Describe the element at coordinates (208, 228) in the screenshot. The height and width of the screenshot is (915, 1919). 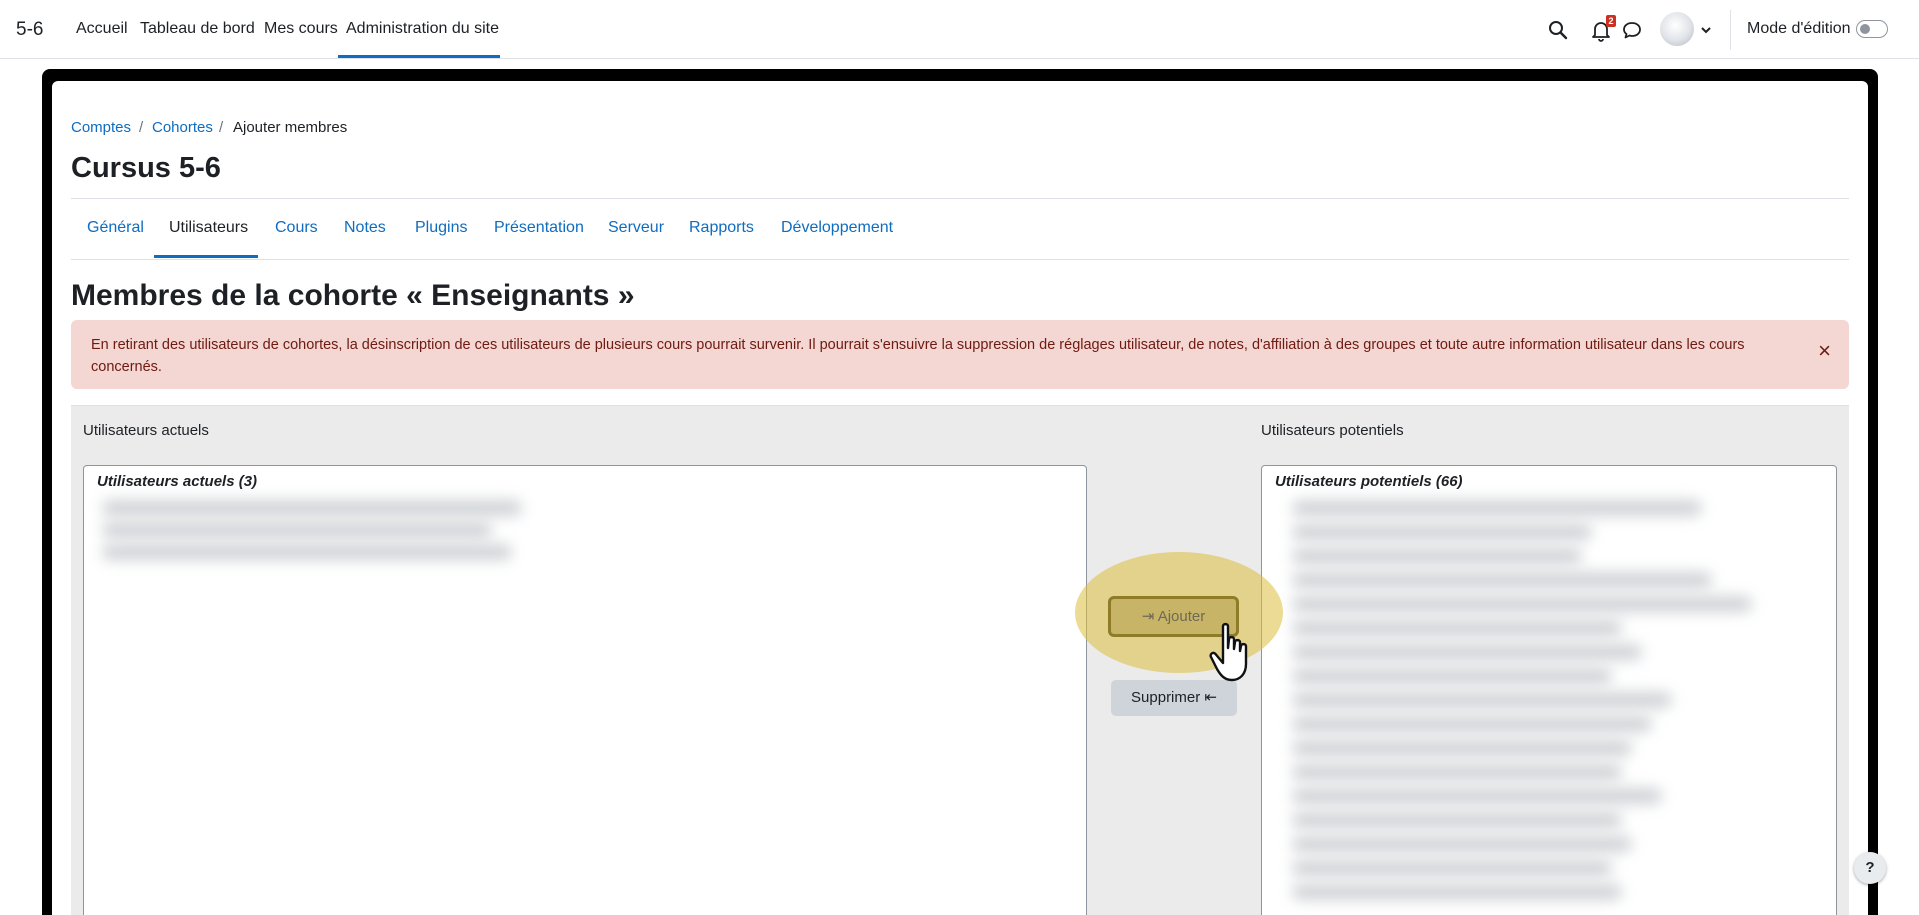
I see `tab-utilisateurs: Utilisateurs` at that location.